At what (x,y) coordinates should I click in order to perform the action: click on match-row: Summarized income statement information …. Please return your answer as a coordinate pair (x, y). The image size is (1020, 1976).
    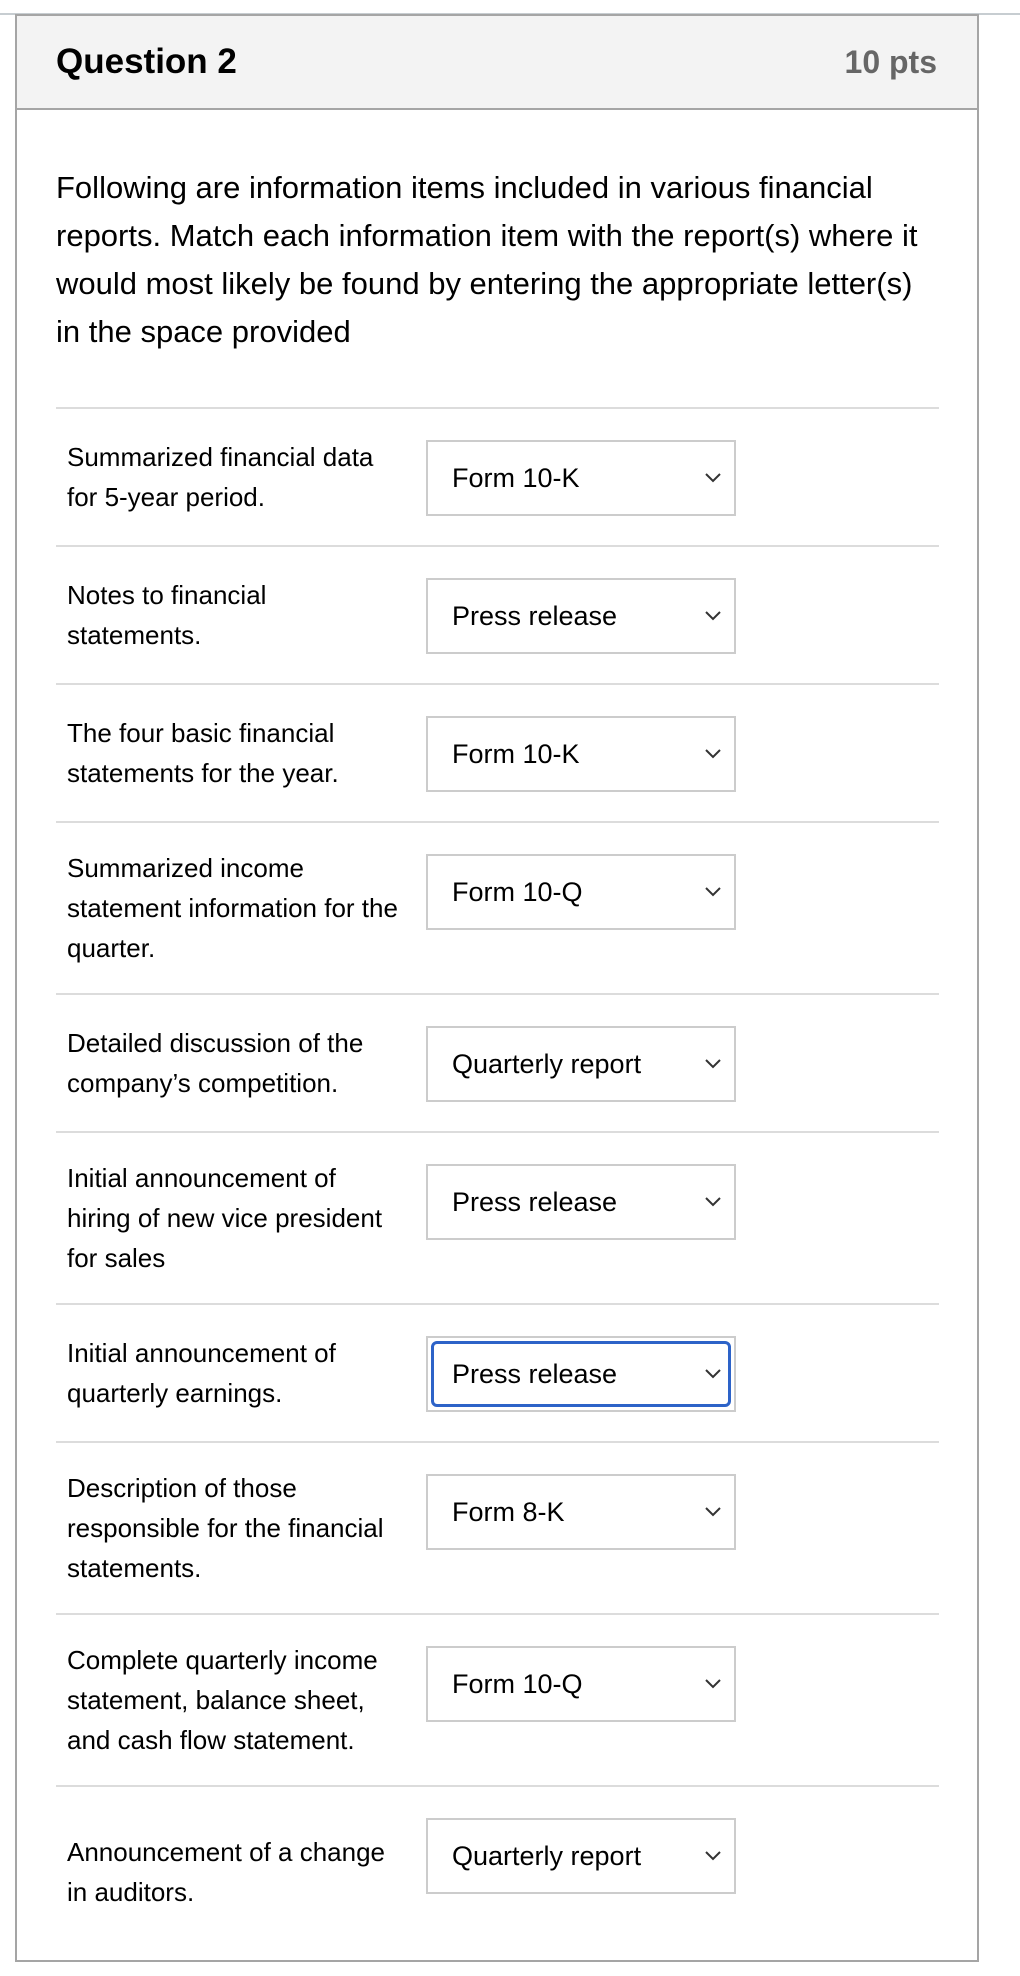
    Looking at the image, I should click on (497, 907).